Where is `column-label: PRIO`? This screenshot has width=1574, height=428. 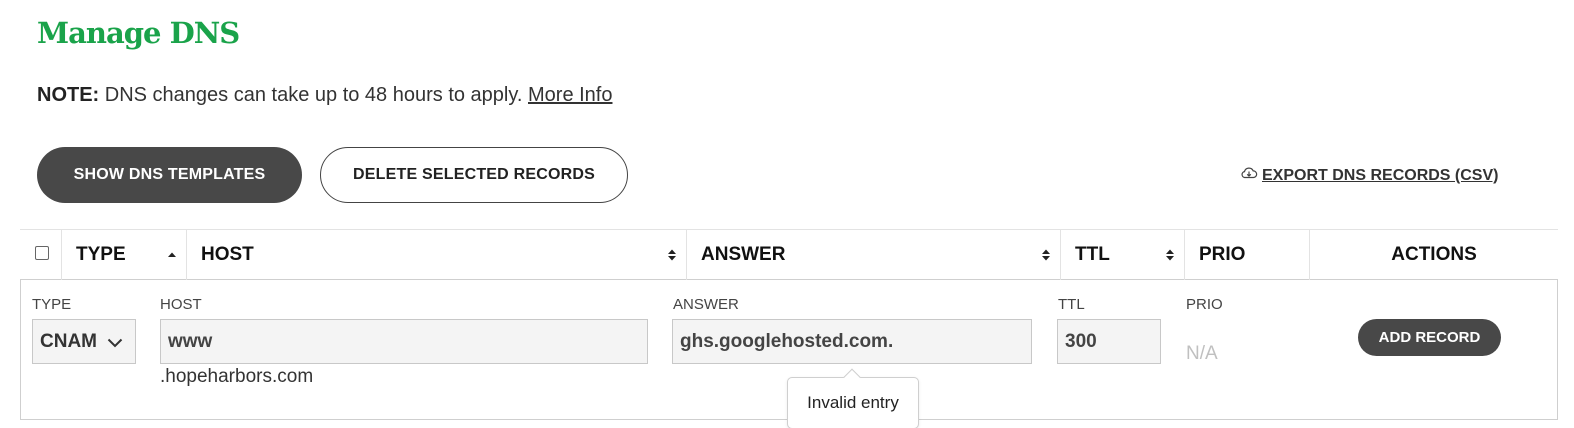
column-label: PRIO is located at coordinates (1222, 254).